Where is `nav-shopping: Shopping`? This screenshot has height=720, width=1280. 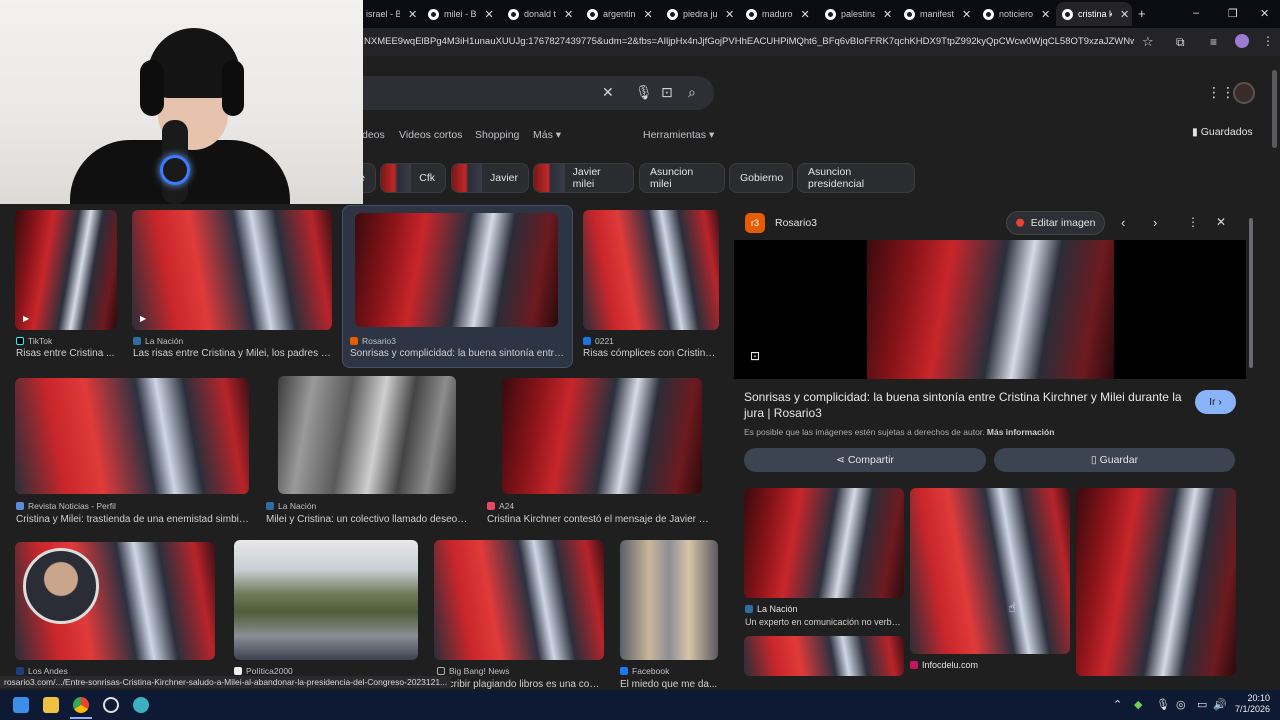 nav-shopping: Shopping is located at coordinates (497, 135).